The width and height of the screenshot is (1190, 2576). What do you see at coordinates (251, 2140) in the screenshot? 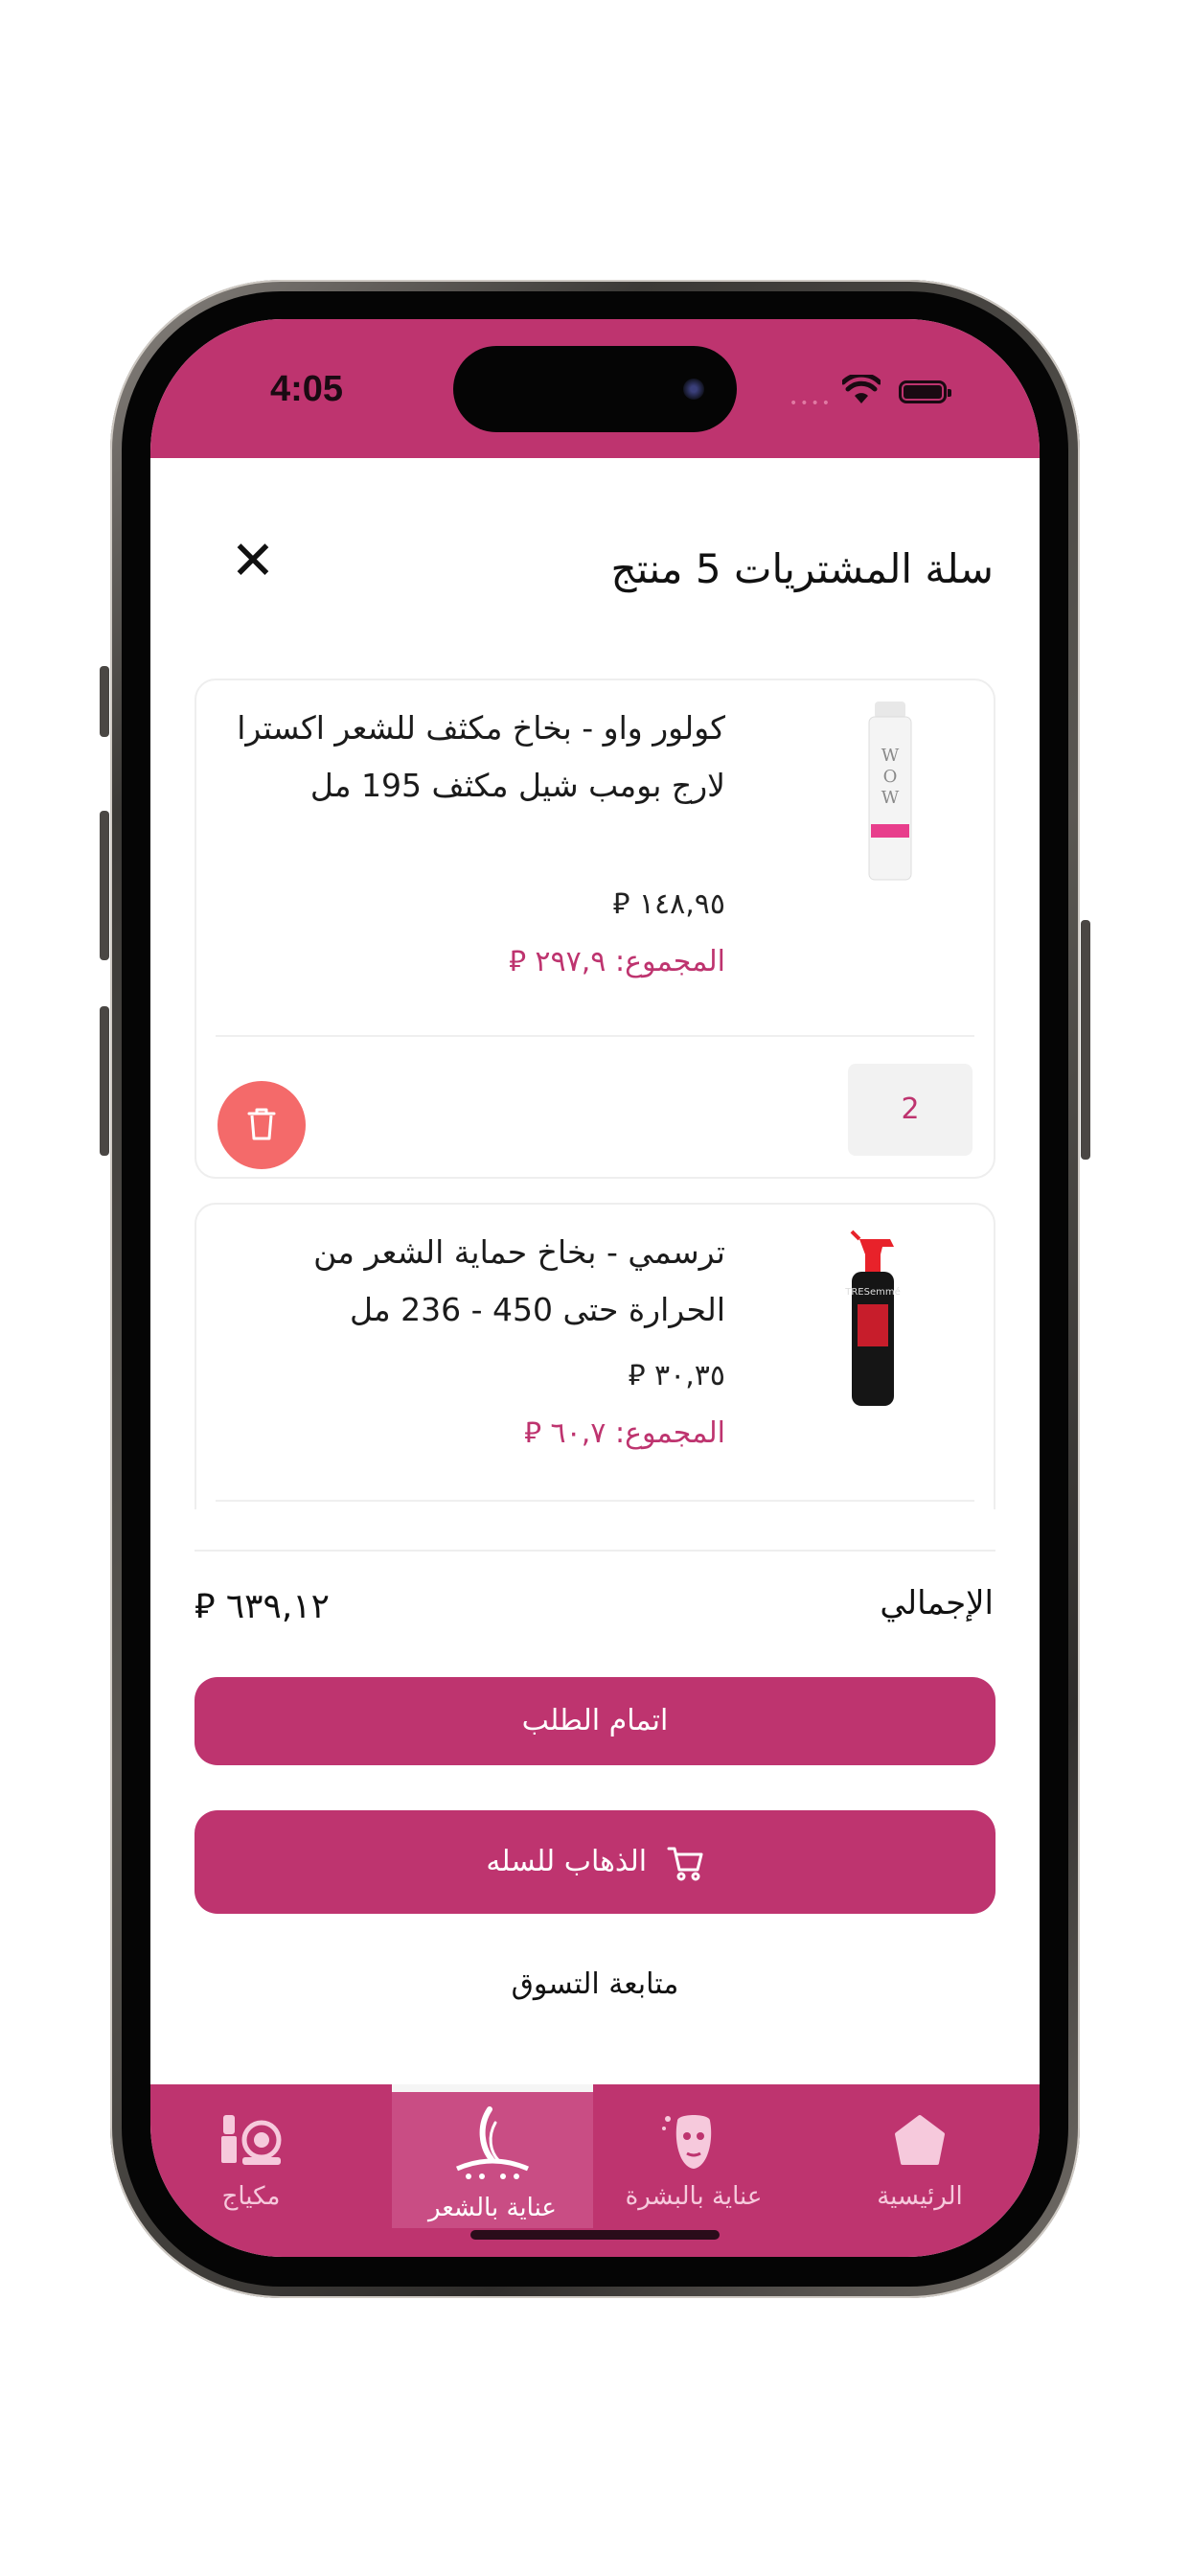
I see `makeup-icon` at bounding box center [251, 2140].